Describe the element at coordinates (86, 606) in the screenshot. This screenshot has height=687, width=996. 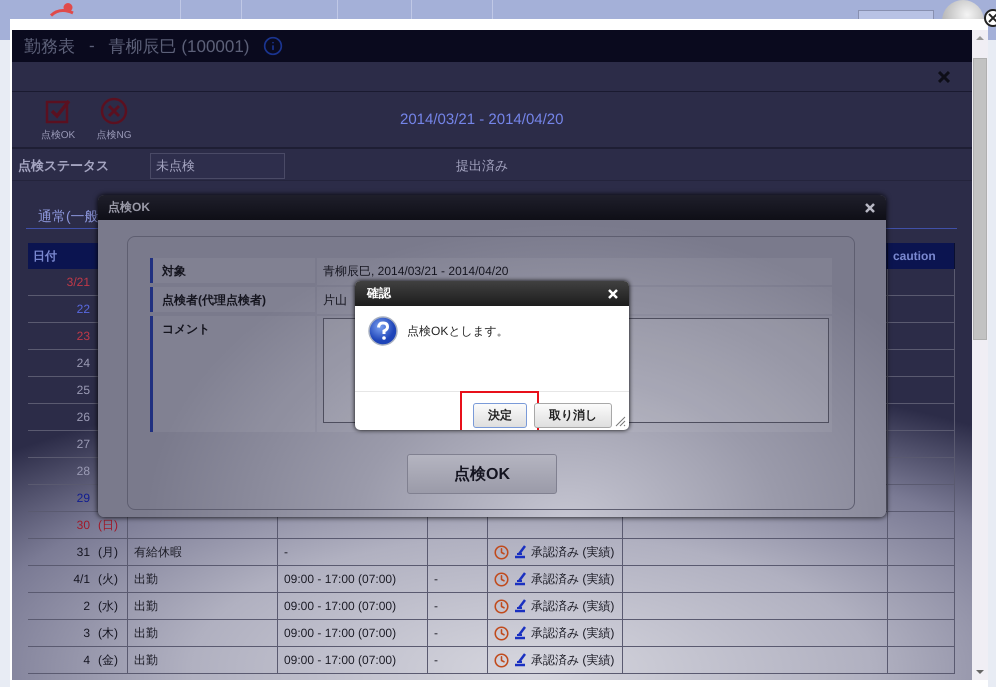
I see `date-text: 2` at that location.